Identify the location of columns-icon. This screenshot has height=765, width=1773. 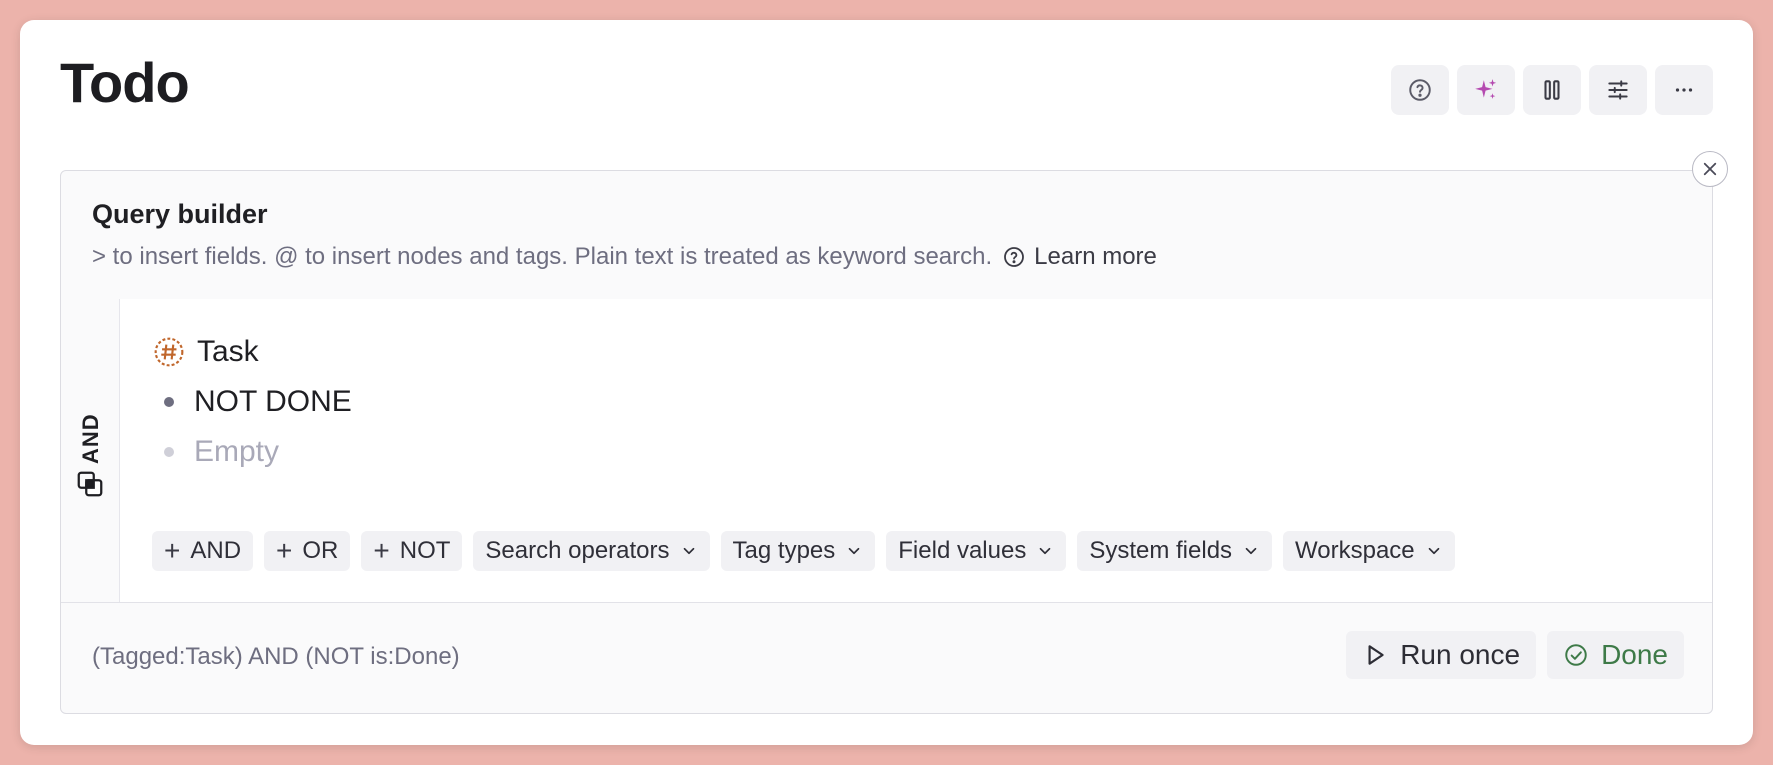
(1552, 90).